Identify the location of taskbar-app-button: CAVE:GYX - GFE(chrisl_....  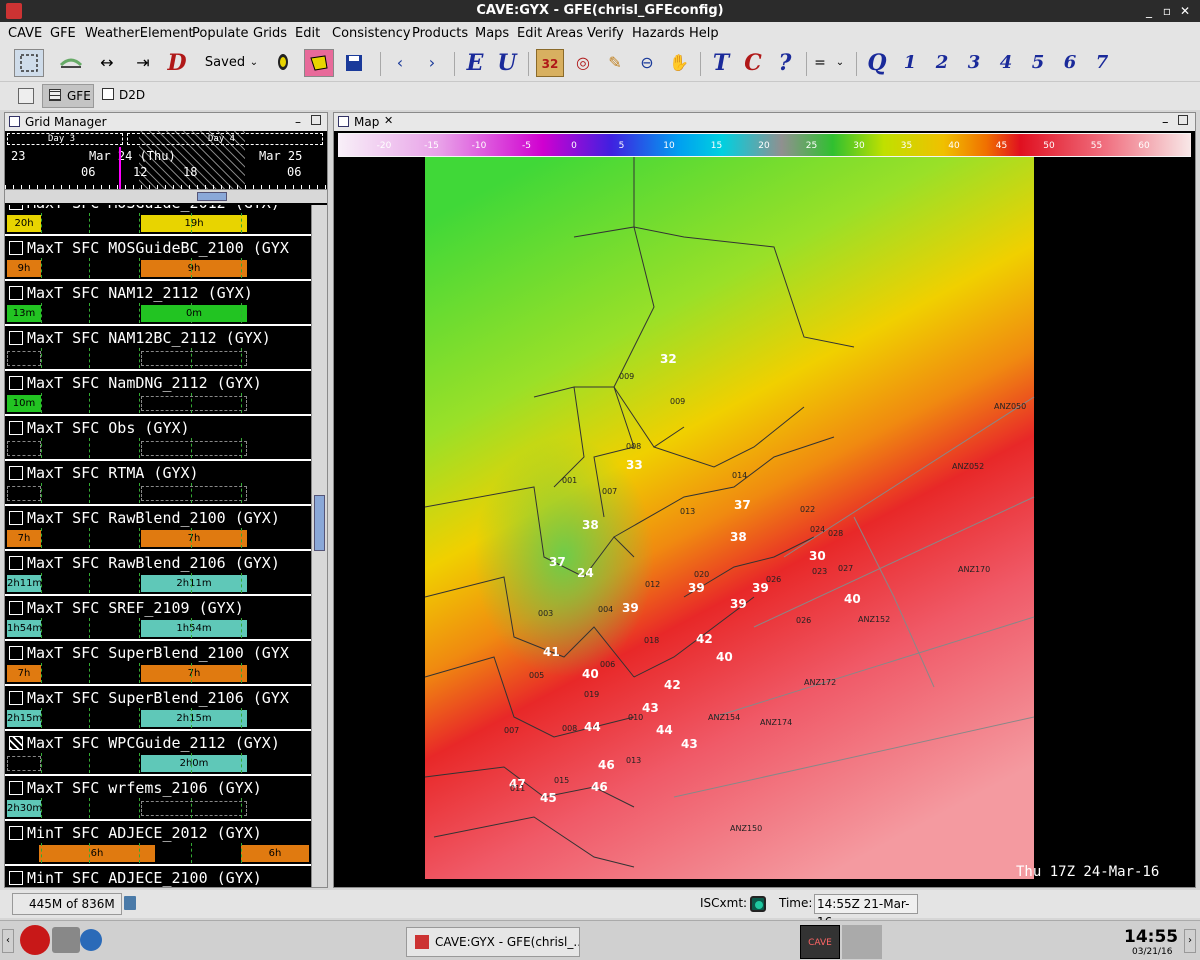
(493, 942).